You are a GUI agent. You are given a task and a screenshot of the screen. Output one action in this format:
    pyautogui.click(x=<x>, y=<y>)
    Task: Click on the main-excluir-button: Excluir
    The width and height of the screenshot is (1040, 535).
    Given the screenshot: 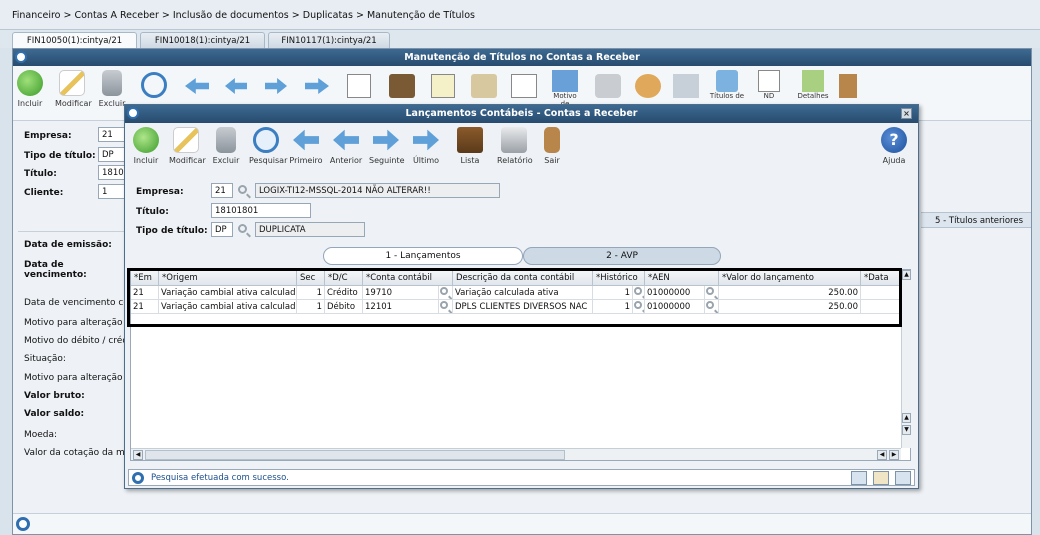 What is the action you would take?
    pyautogui.click(x=112, y=89)
    